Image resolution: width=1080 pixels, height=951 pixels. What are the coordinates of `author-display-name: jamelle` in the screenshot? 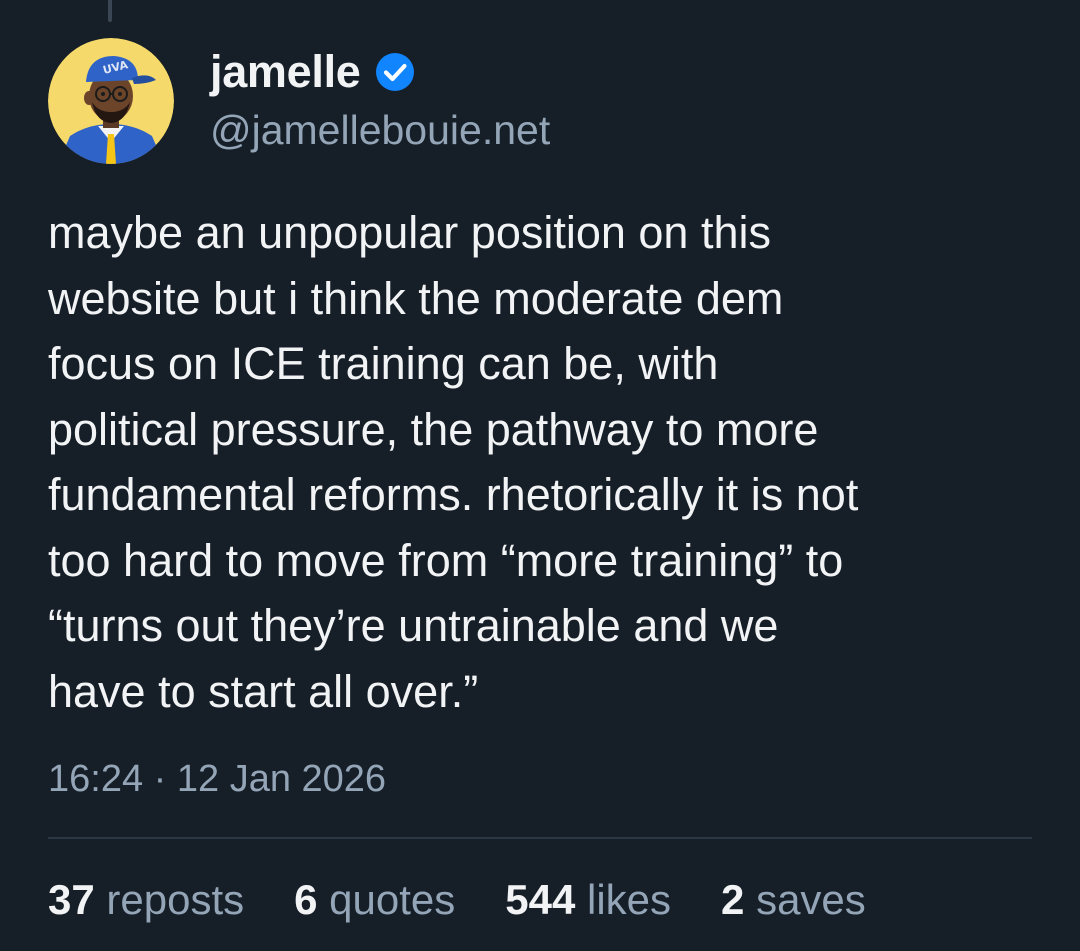 It's located at (285, 72).